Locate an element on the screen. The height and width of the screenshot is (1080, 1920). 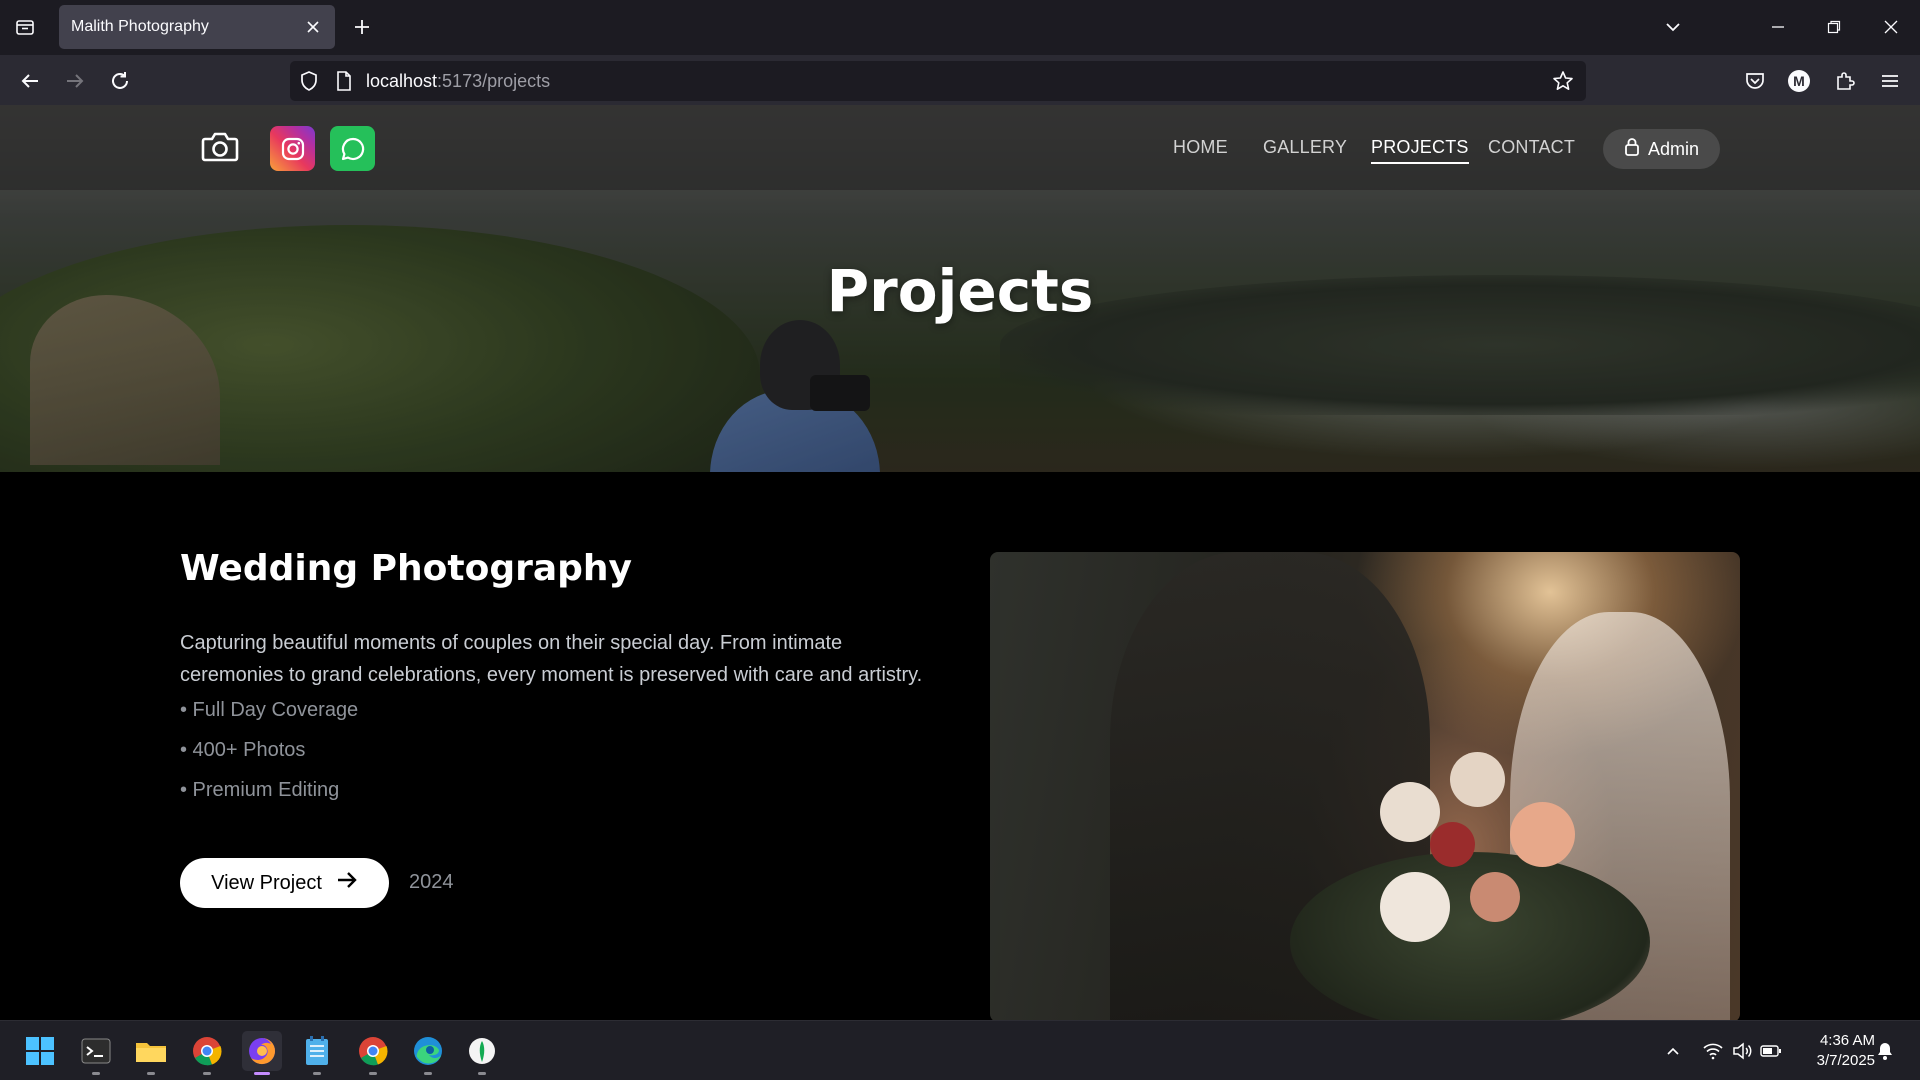
volume-icon is located at coordinates (1742, 1051).